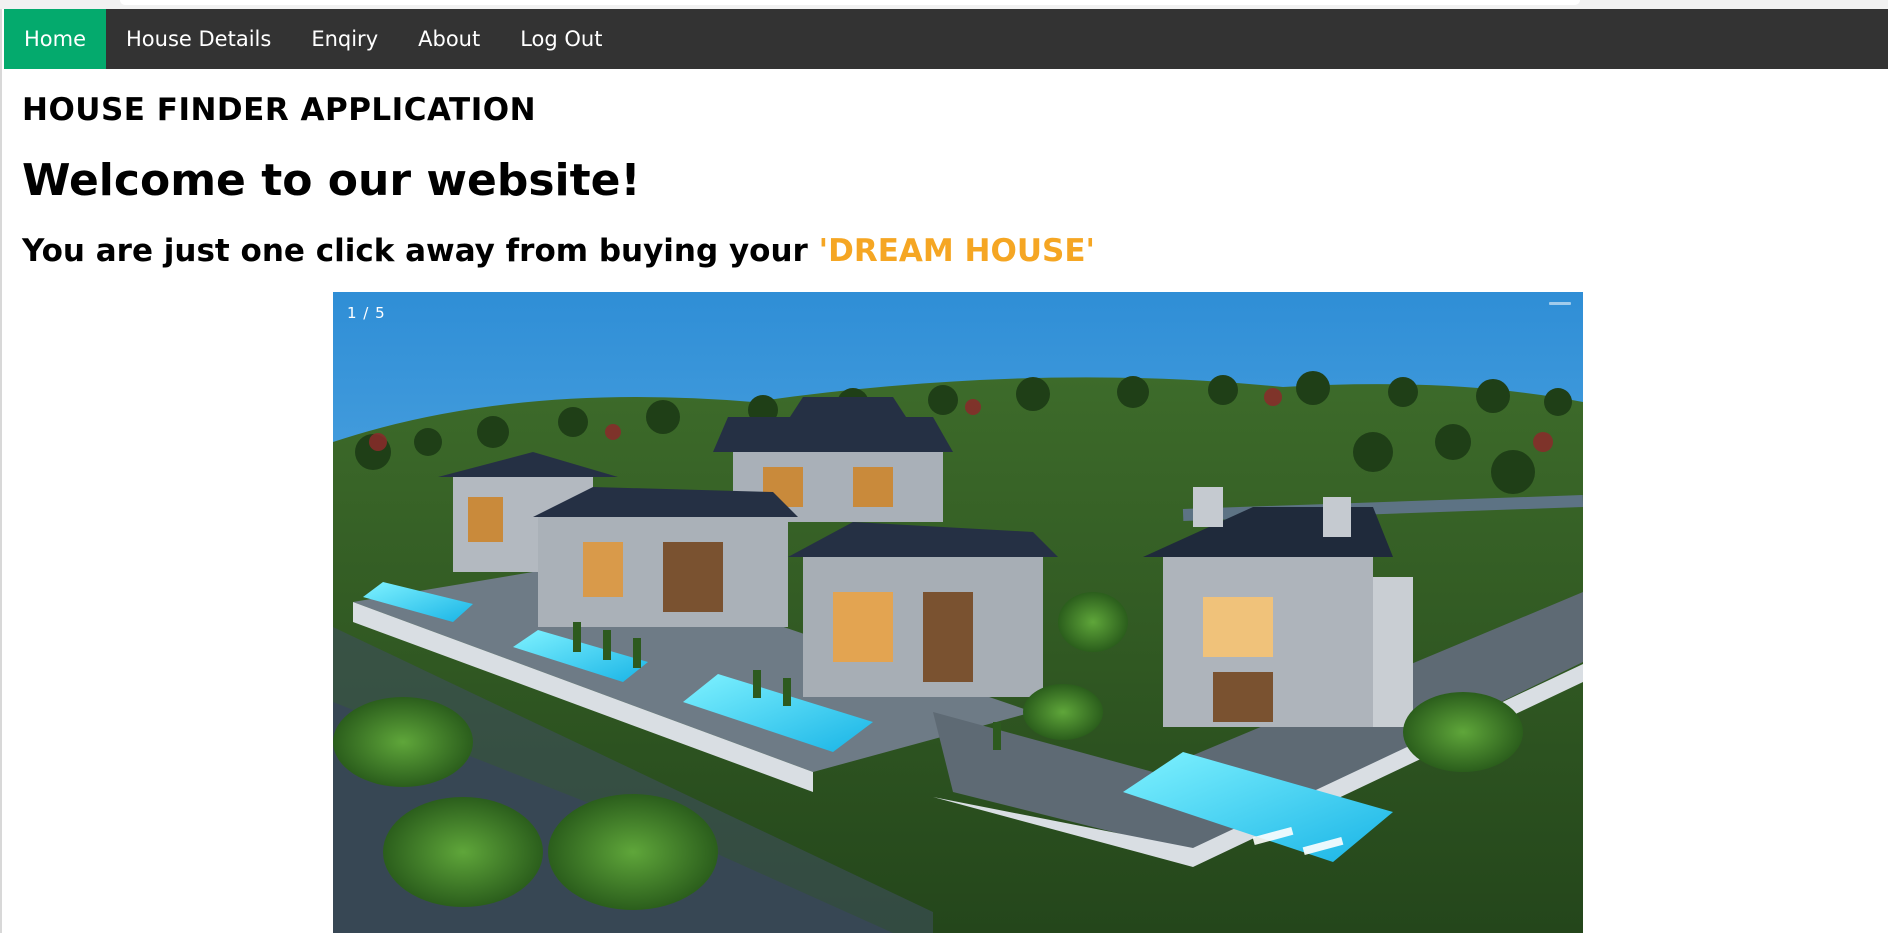  I want to click on dream-house-highlight: 'DREAM HOUSE', so click(957, 251).